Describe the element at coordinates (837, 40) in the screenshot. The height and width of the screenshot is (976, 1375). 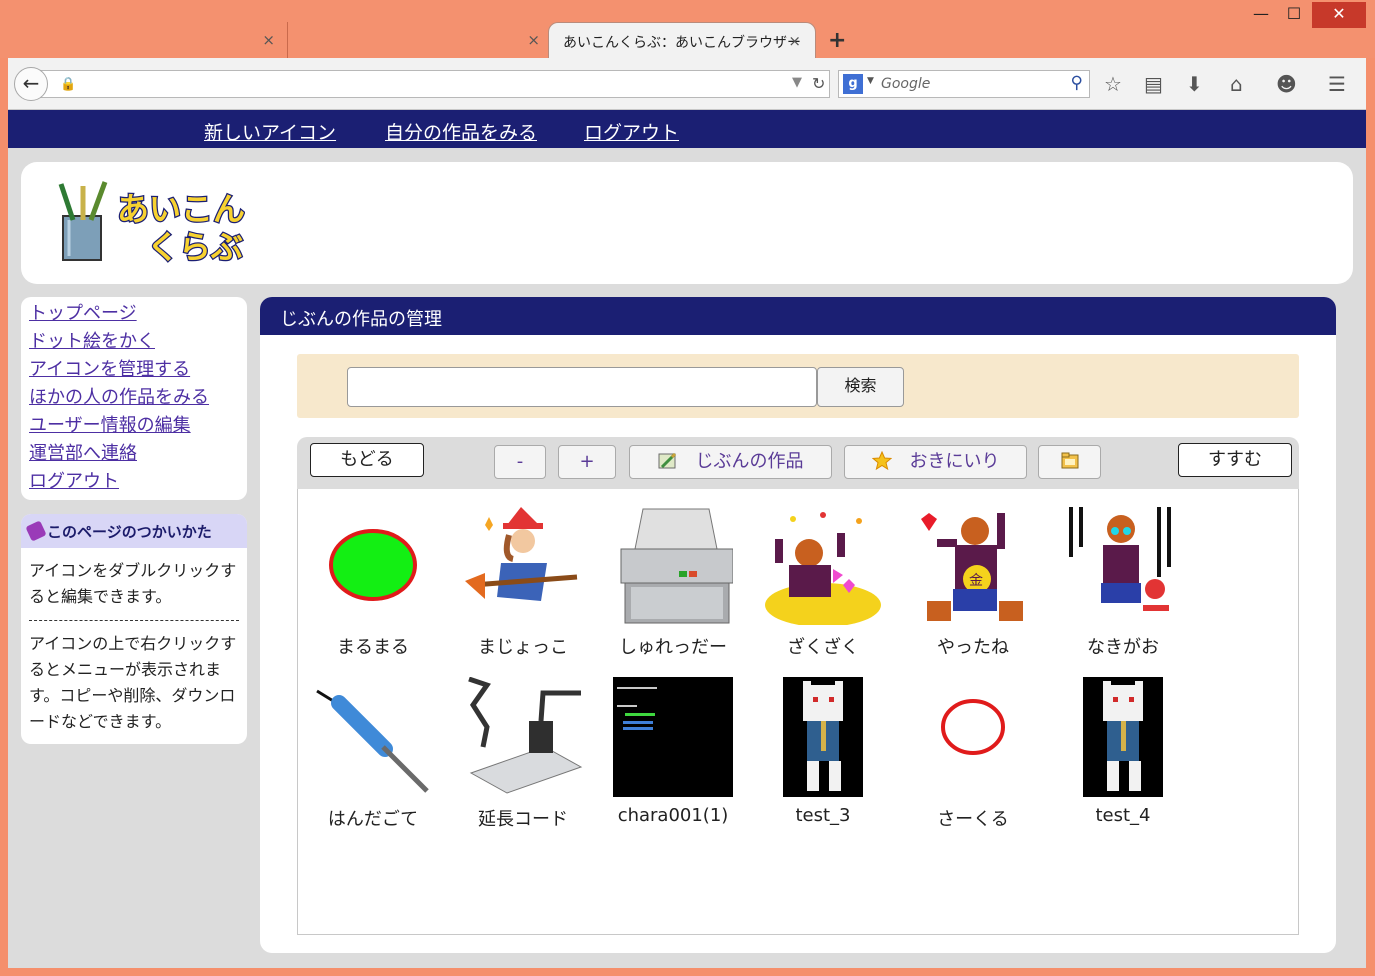
I see `new-tab-button: +` at that location.